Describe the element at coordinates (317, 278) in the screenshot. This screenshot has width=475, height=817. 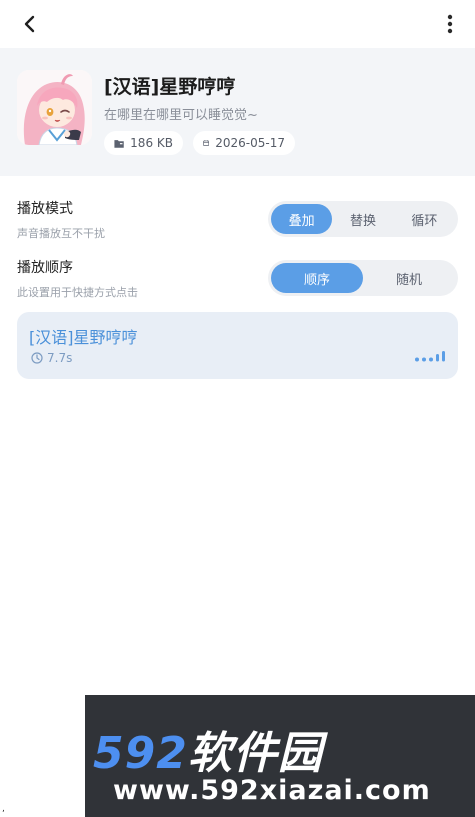
I see `play-order-option-sequential: 顺序` at that location.